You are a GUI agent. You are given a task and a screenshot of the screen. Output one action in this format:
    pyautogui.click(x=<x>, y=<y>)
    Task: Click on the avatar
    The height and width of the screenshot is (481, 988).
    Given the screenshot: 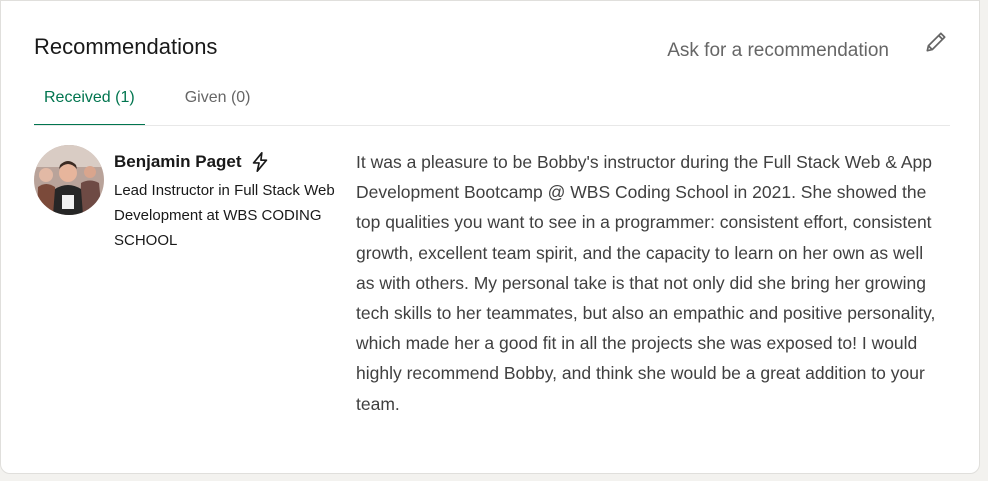 What is the action you would take?
    pyautogui.click(x=69, y=180)
    